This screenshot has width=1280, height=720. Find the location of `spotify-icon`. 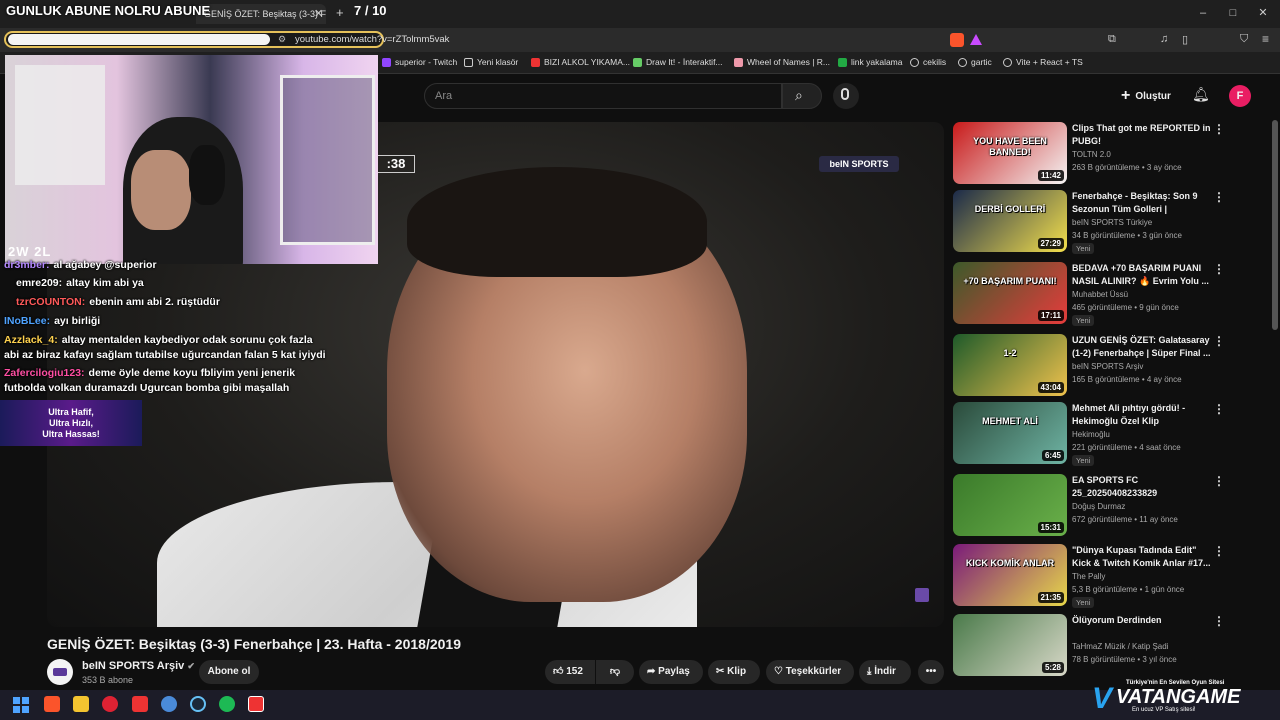

spotify-icon is located at coordinates (227, 704).